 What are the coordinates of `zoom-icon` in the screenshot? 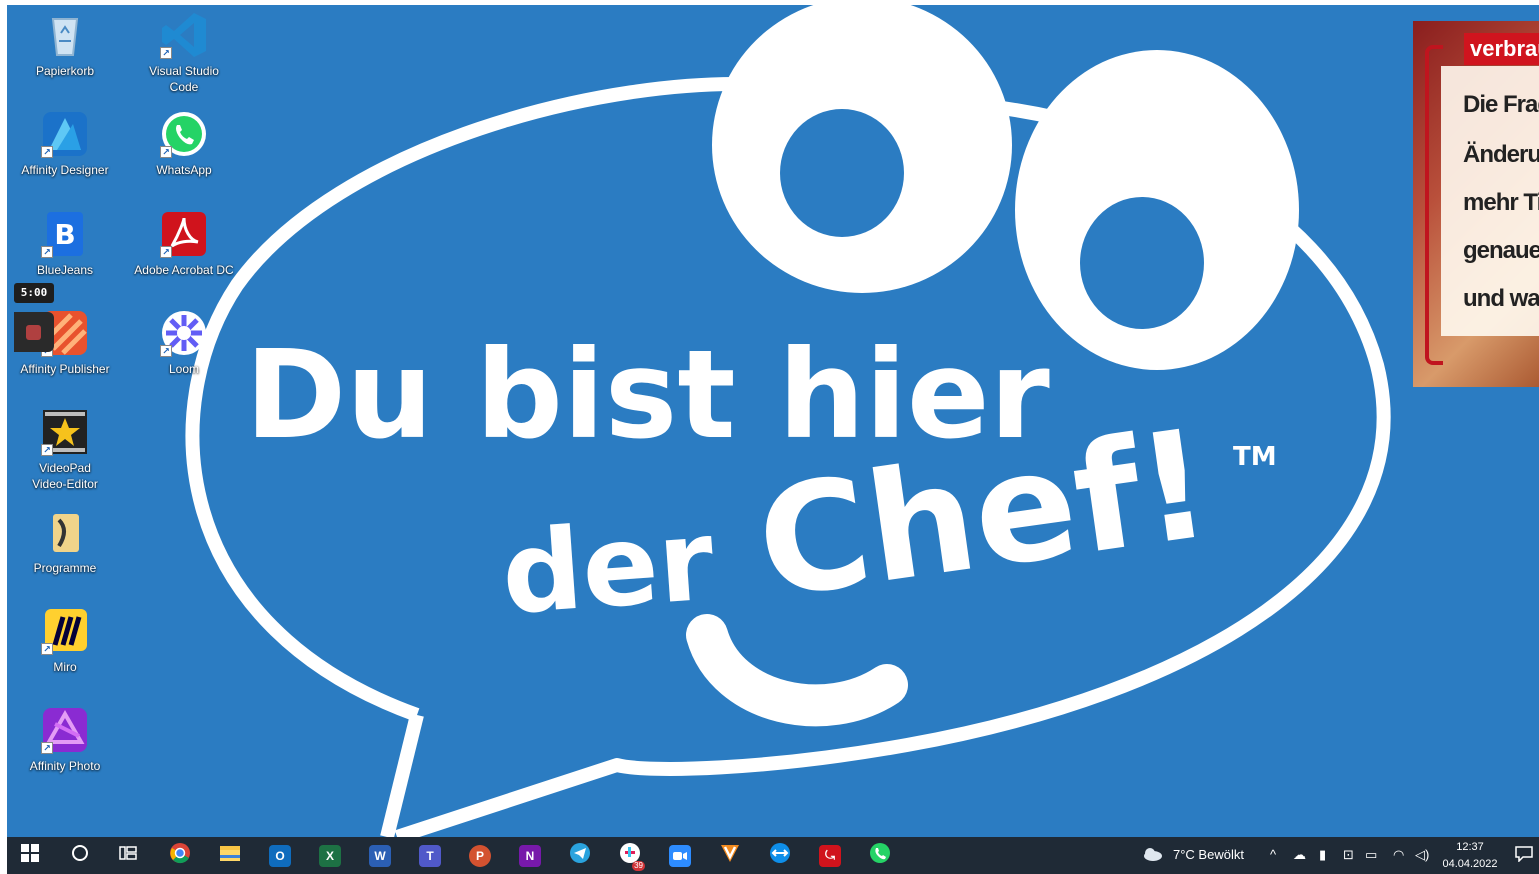 It's located at (680, 855).